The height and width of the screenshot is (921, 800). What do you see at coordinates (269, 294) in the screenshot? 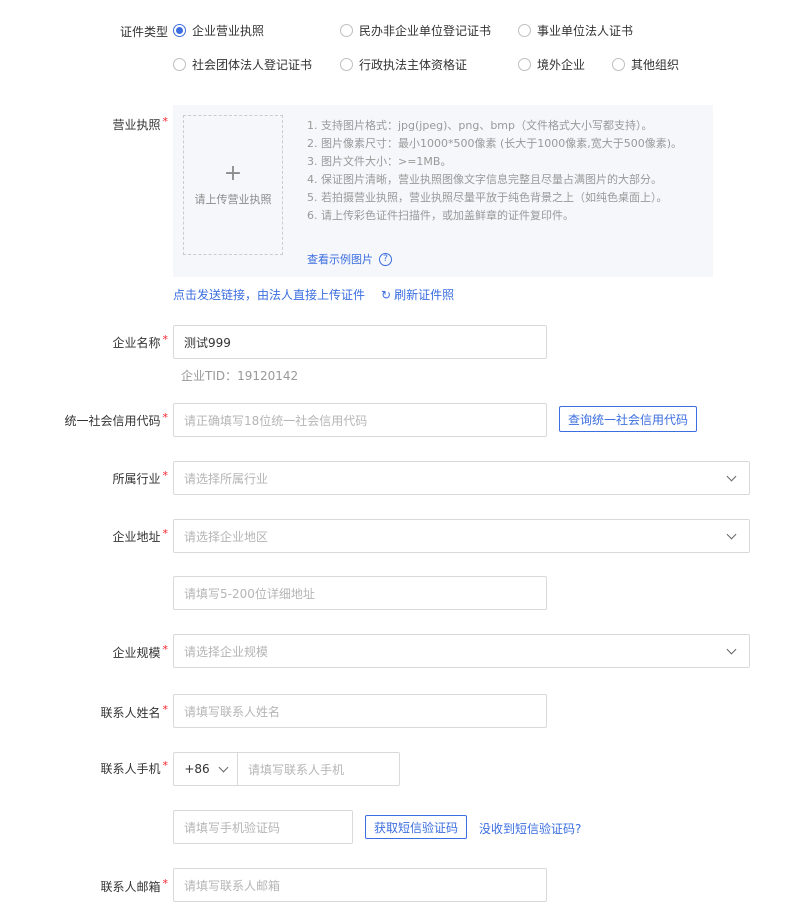
I see `send-upload-link: 点击发送链接，由法人直接上传证件` at bounding box center [269, 294].